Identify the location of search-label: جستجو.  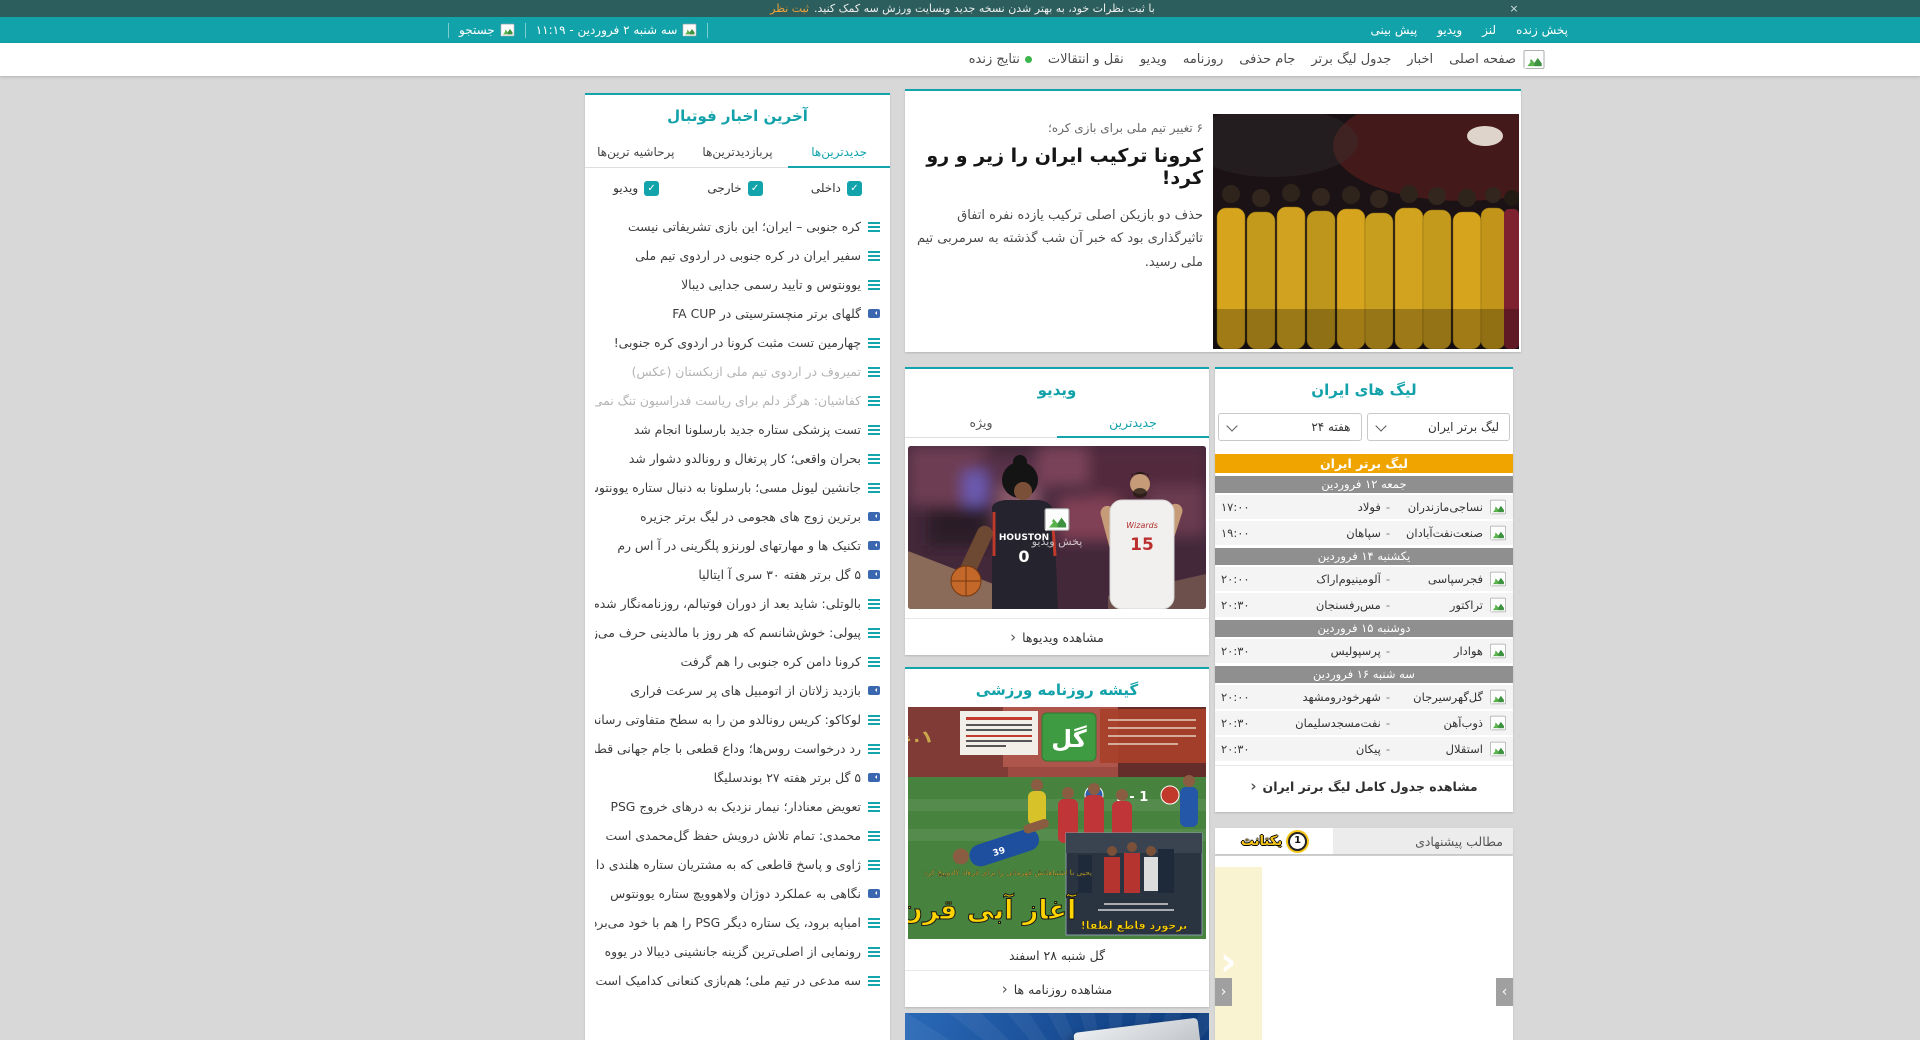
(477, 30).